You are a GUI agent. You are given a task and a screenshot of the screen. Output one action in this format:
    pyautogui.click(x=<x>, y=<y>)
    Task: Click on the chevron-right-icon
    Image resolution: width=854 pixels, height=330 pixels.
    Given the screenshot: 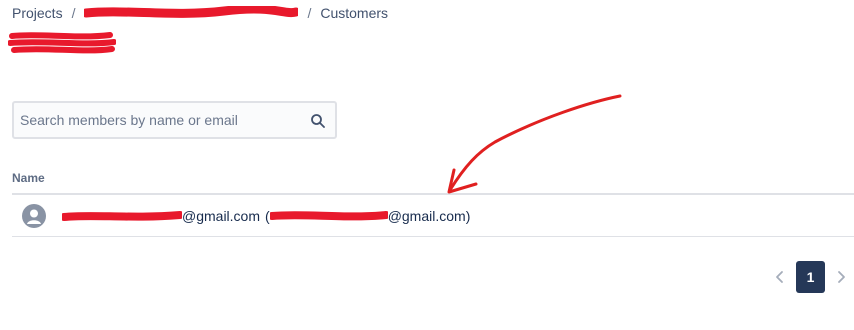 What is the action you would take?
    pyautogui.click(x=841, y=277)
    